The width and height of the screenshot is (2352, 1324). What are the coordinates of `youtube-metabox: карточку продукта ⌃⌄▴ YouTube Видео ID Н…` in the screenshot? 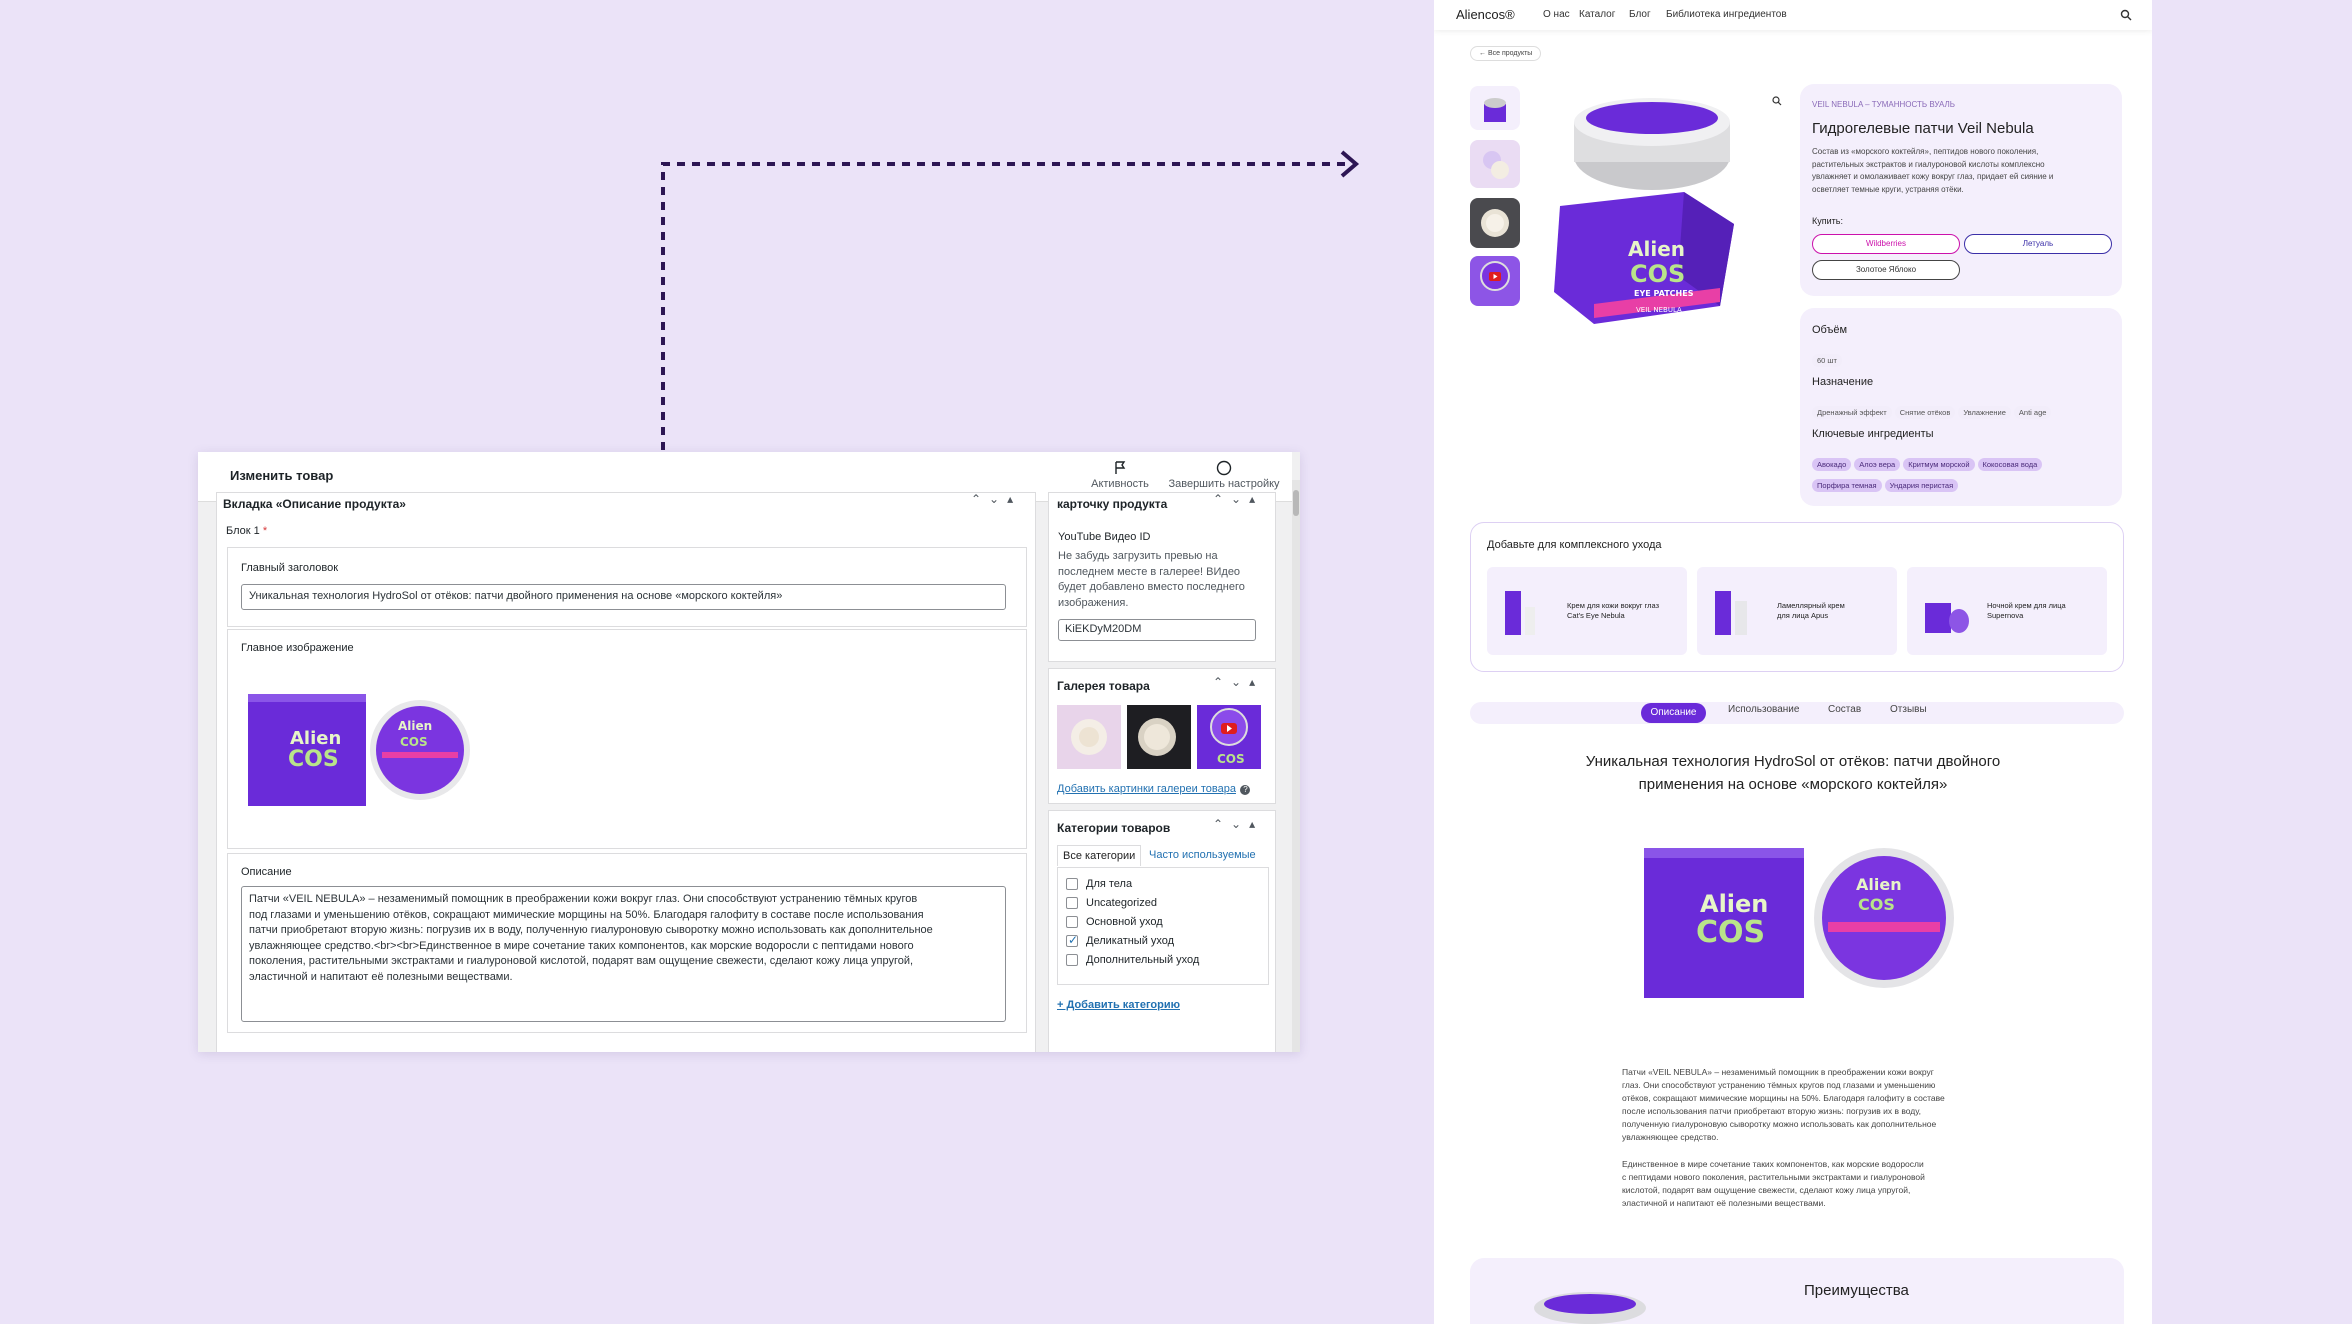 It's located at (1162, 577).